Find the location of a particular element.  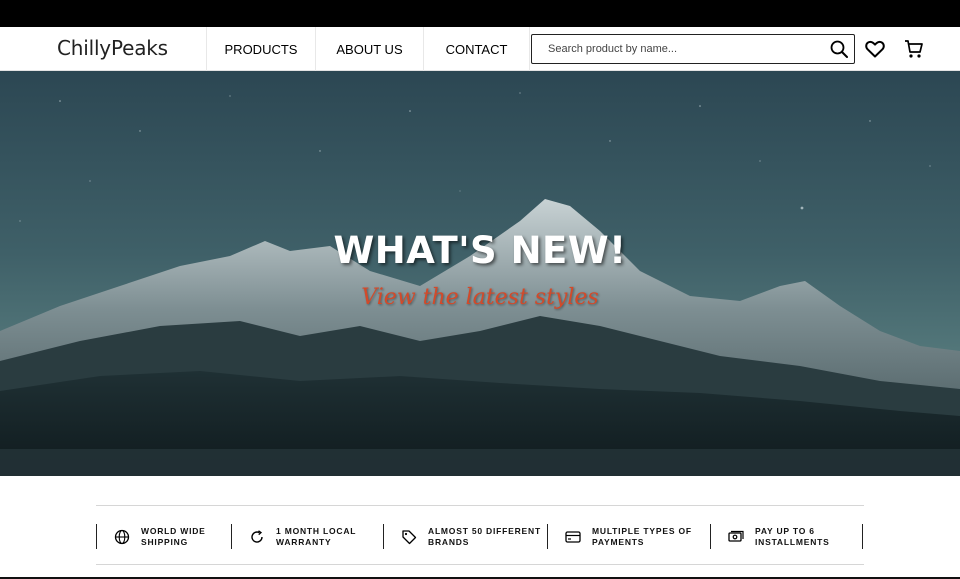

feature-label: PAY UP TO 6 INSTALLMENTS is located at coordinates (792, 536).